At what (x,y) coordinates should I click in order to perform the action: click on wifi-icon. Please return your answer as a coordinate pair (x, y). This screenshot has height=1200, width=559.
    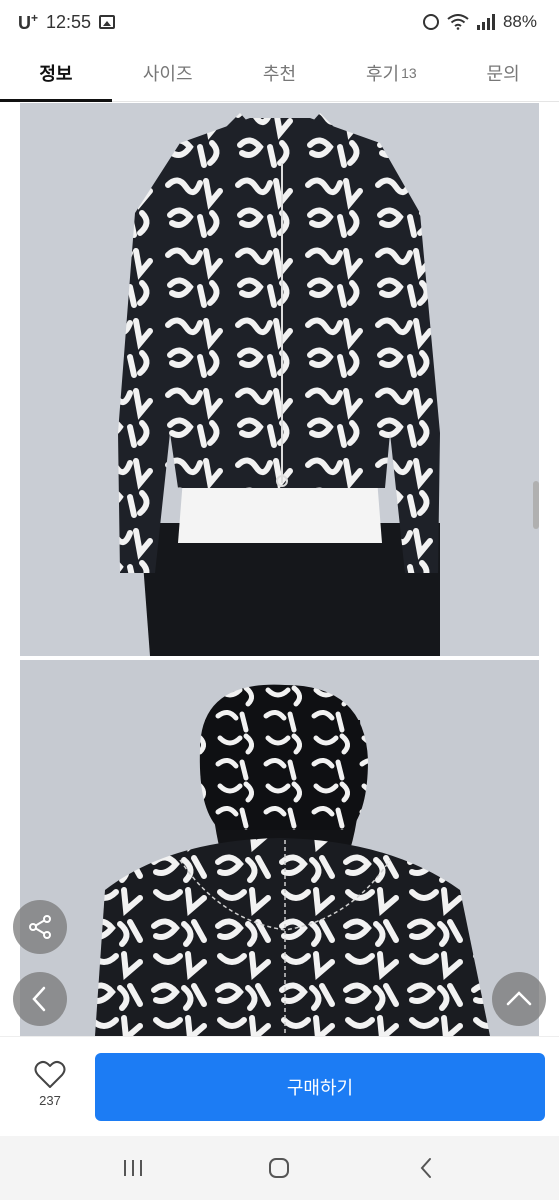
    Looking at the image, I should click on (458, 22).